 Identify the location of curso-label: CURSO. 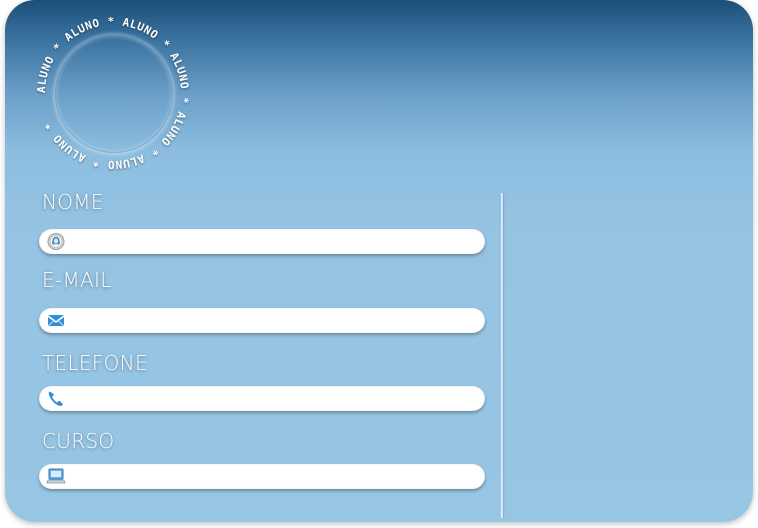
(78, 441).